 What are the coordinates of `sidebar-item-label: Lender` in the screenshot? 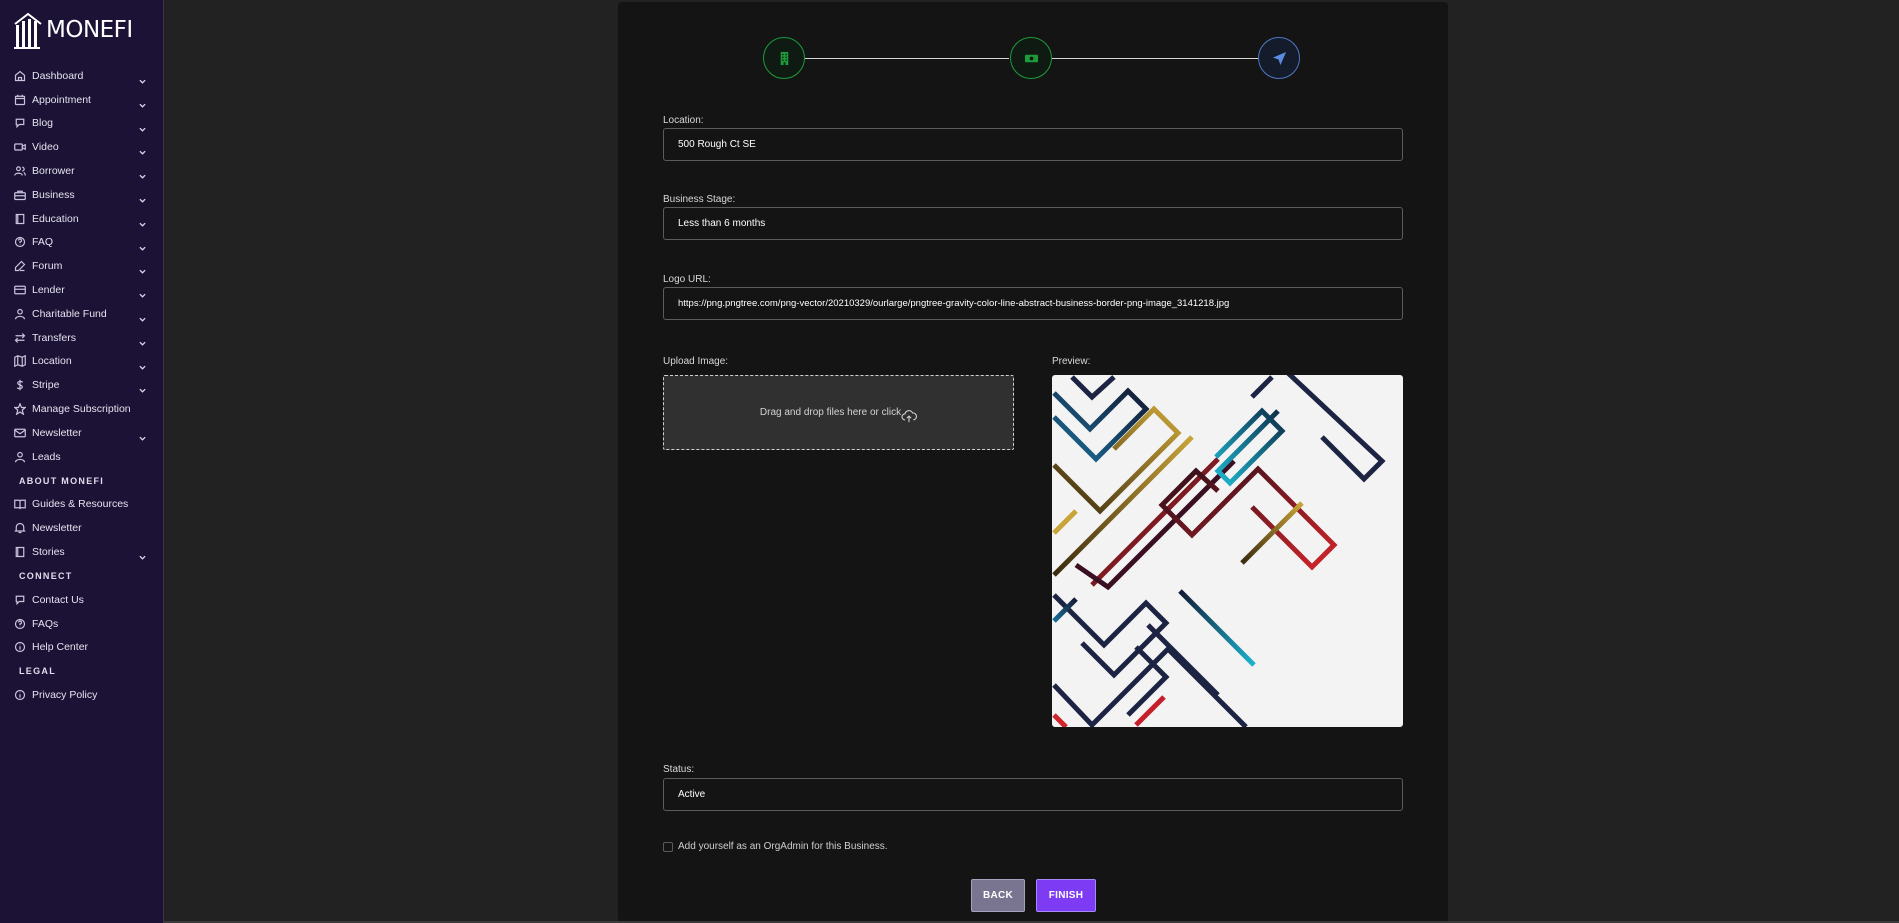 It's located at (48, 290).